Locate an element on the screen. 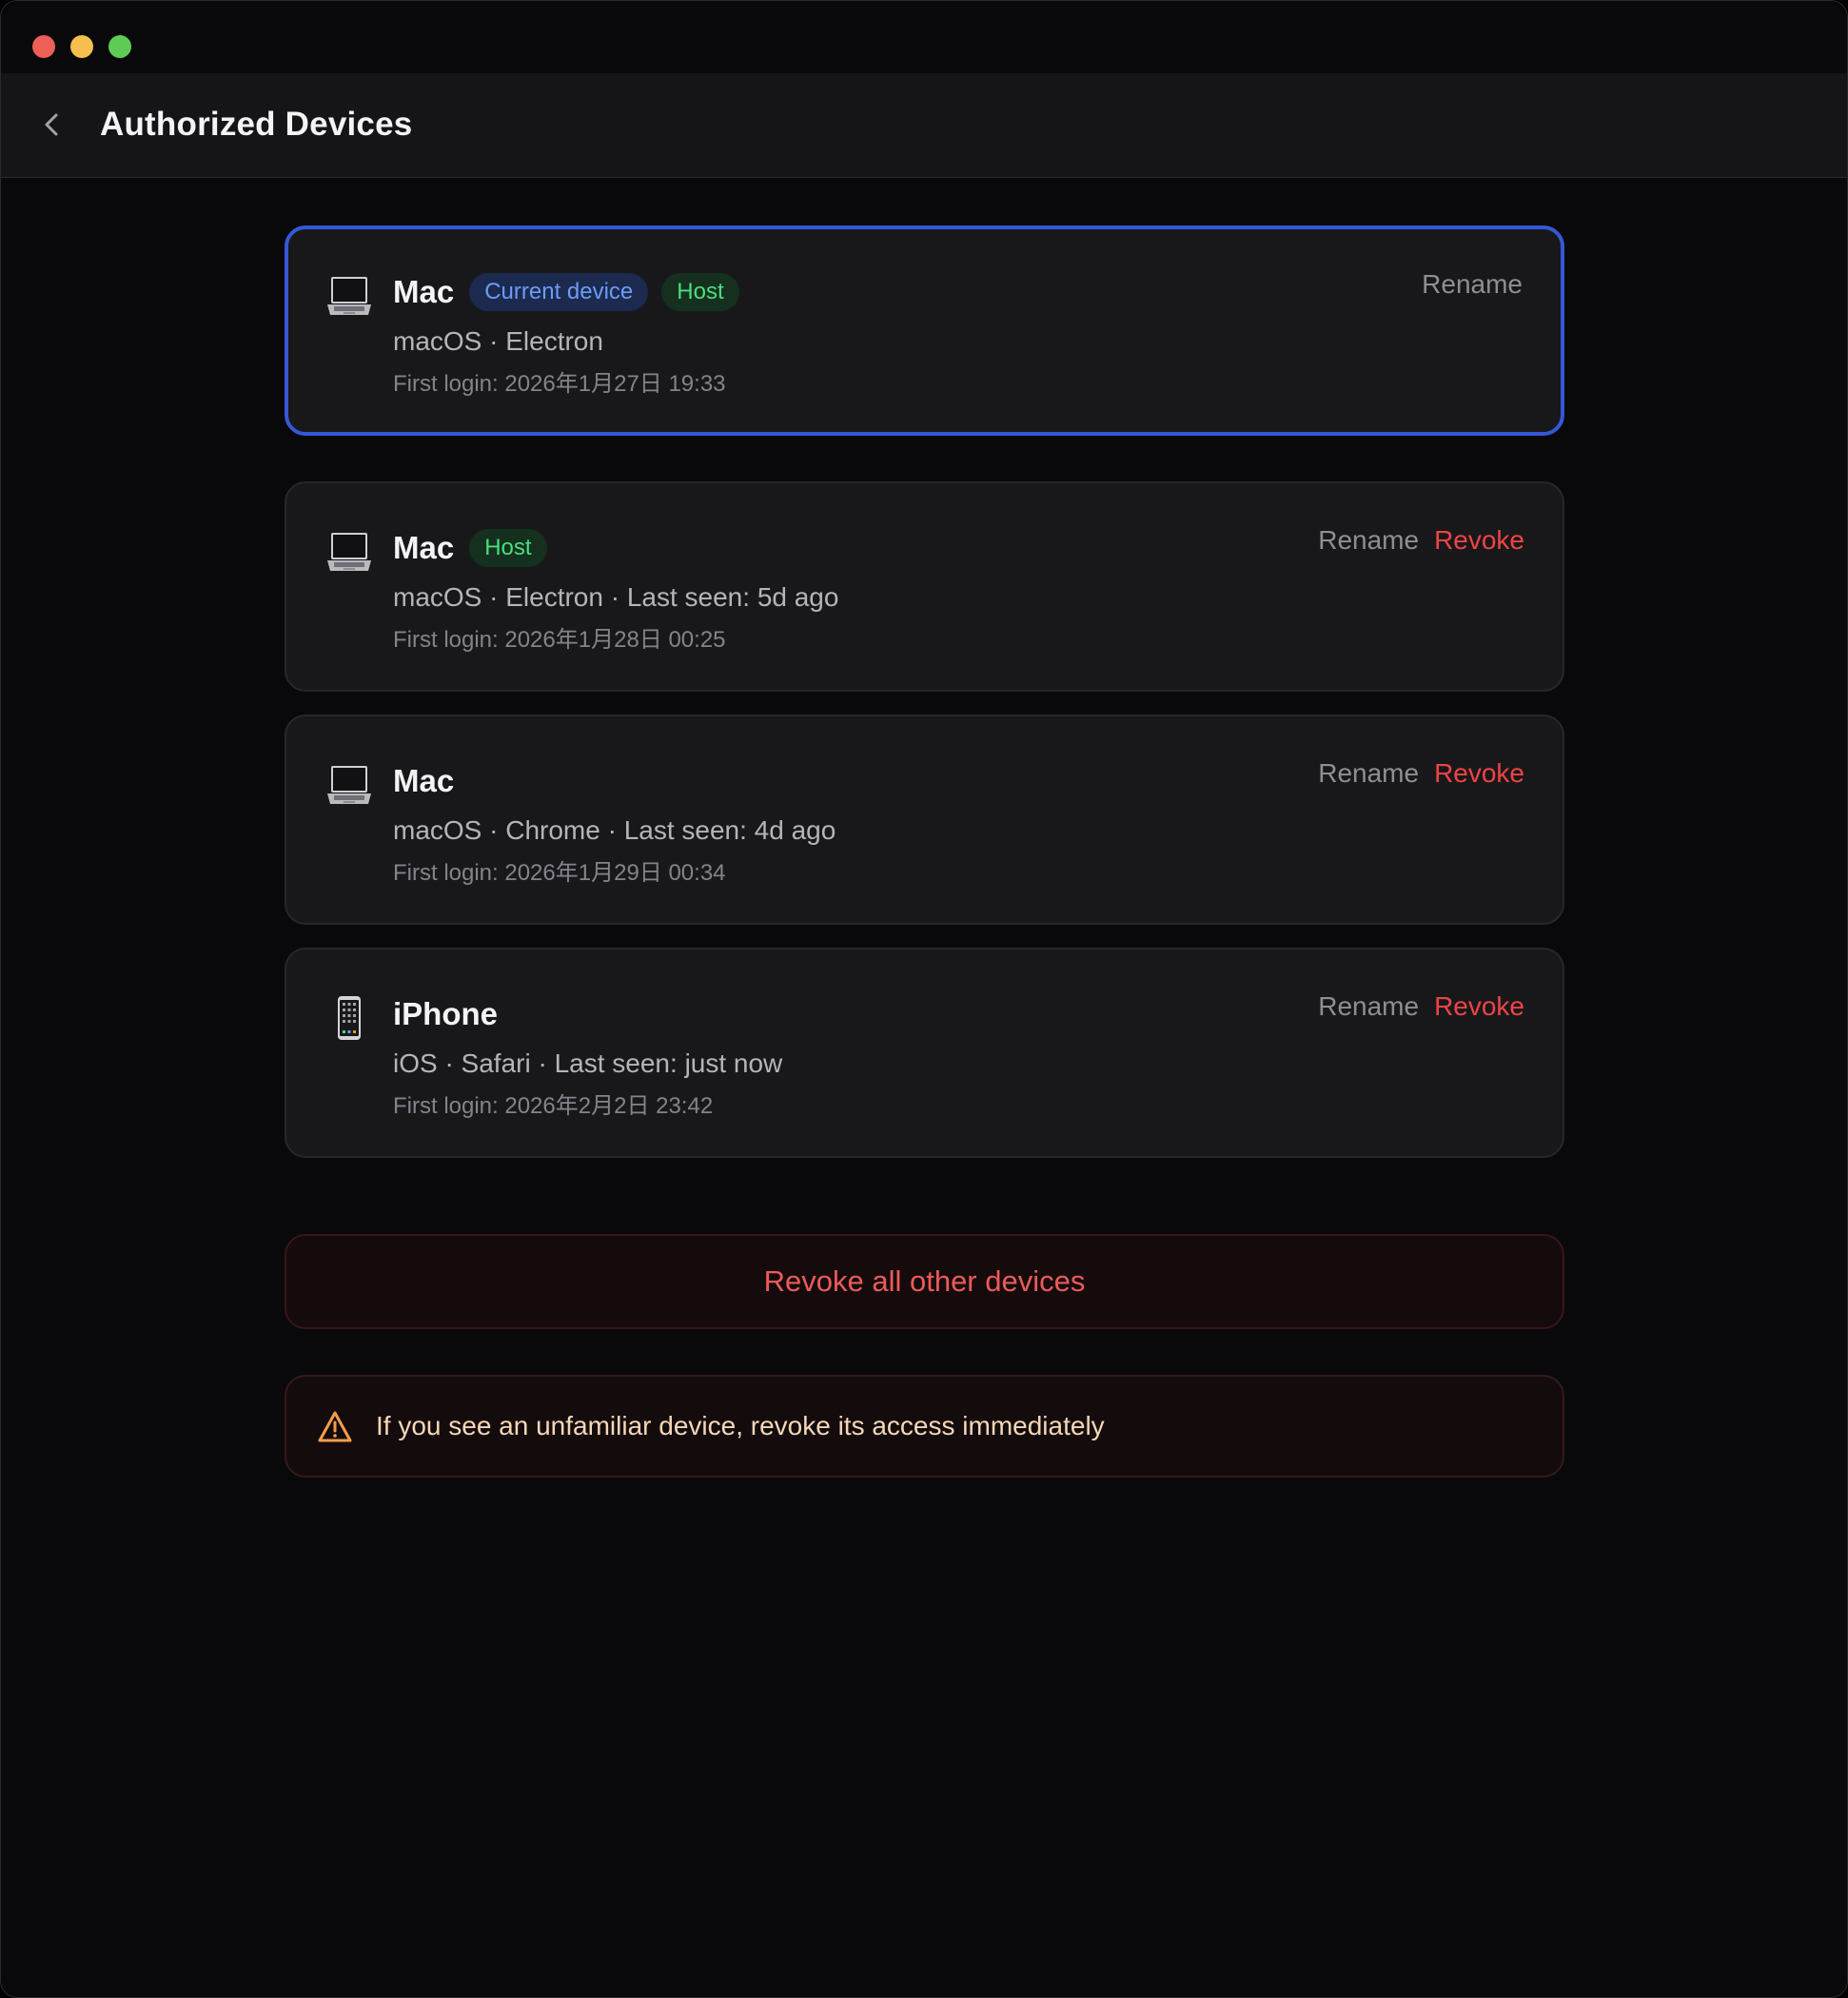 The height and width of the screenshot is (1998, 1848). minimize-window-button is located at coordinates (81, 46).